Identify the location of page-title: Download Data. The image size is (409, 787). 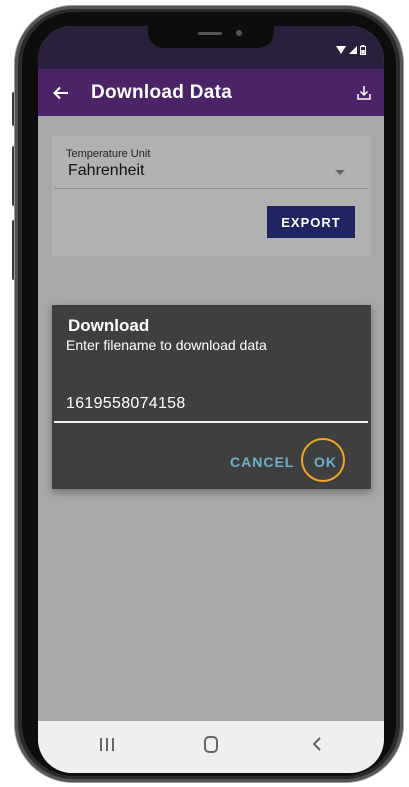
(162, 92).